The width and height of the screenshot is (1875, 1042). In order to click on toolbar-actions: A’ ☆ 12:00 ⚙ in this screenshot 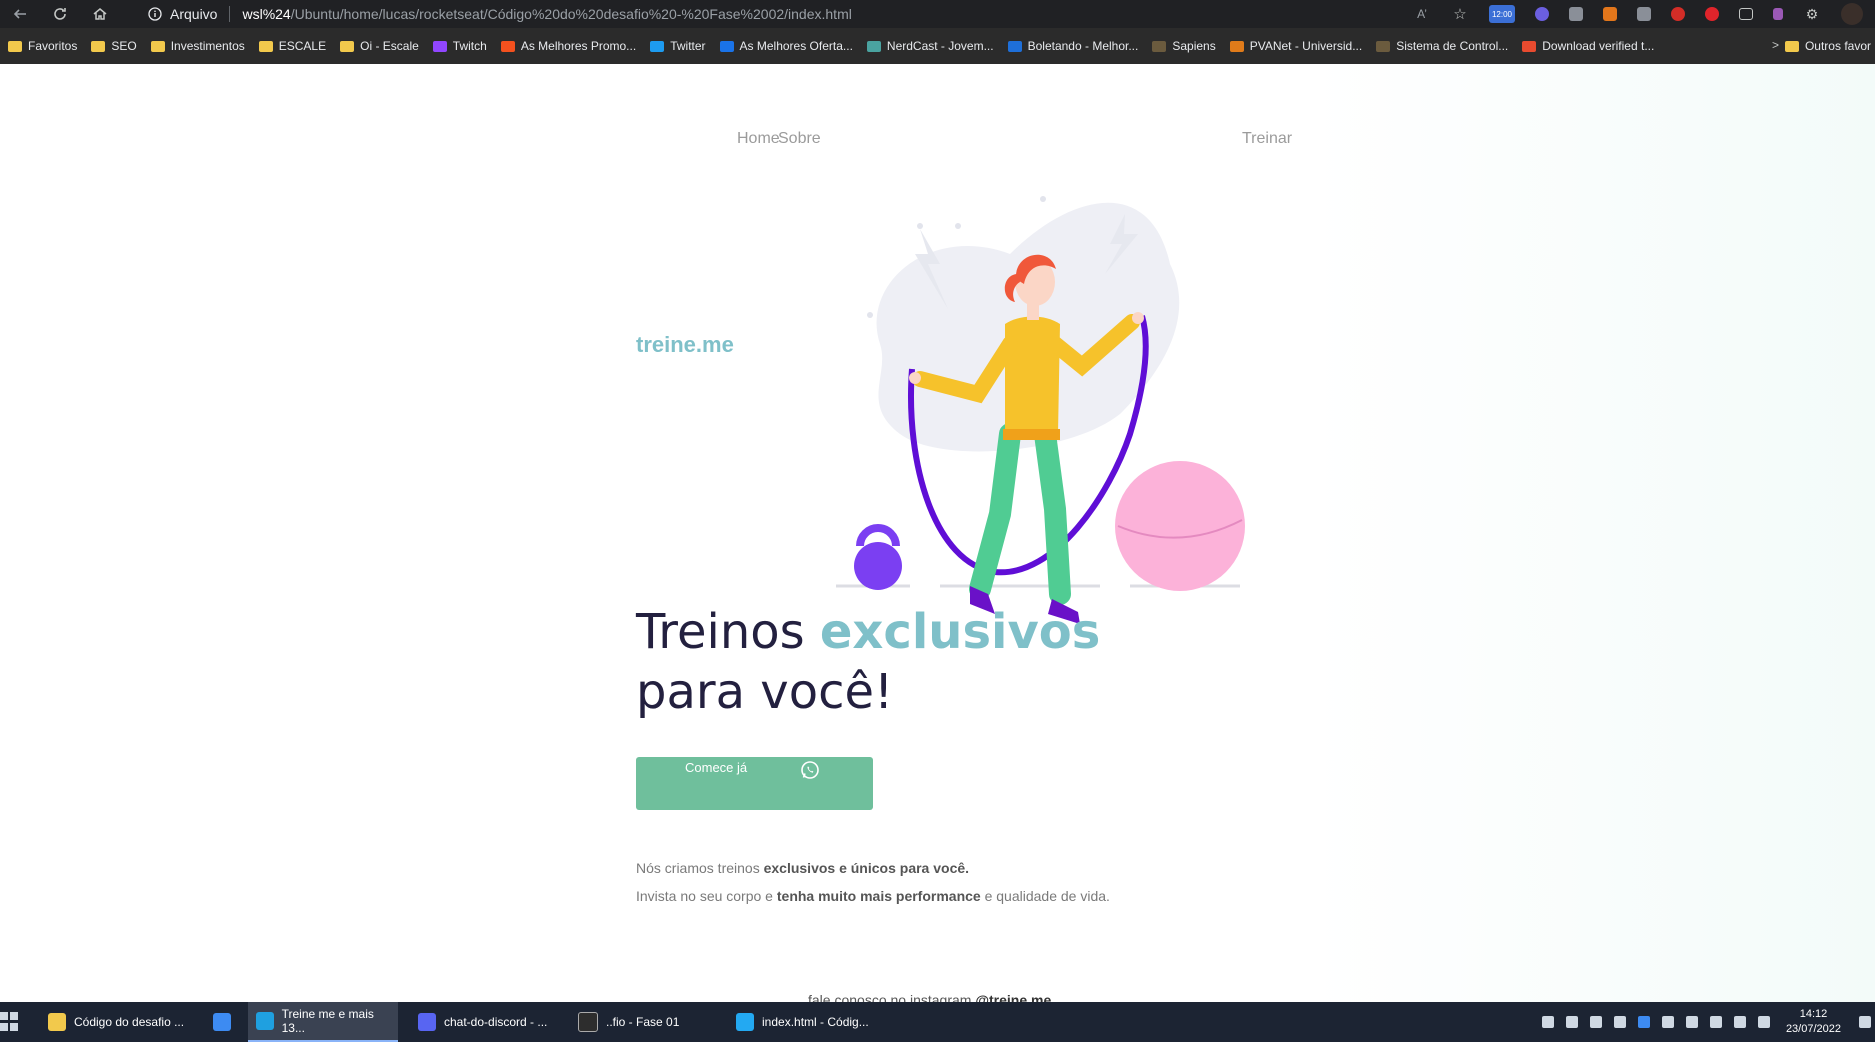, I will do `click(1639, 14)`.